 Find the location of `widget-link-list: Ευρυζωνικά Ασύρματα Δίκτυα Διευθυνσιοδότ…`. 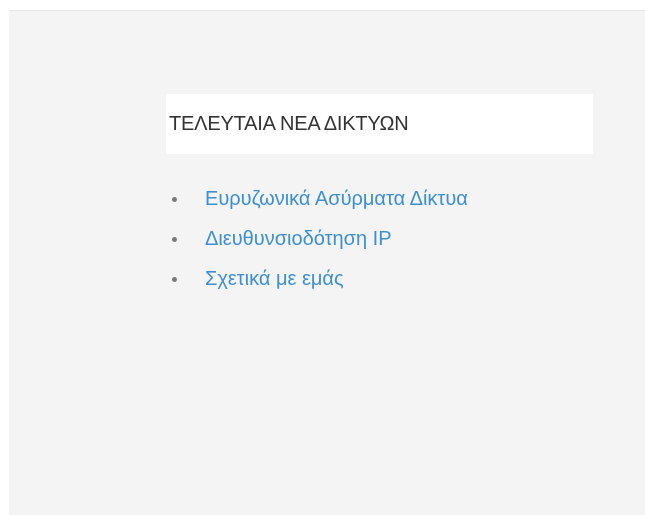

widget-link-list: Ευρυζωνικά Ασύρματα Δίκτυα Διευθυνσιοδότ… is located at coordinates (320, 239).